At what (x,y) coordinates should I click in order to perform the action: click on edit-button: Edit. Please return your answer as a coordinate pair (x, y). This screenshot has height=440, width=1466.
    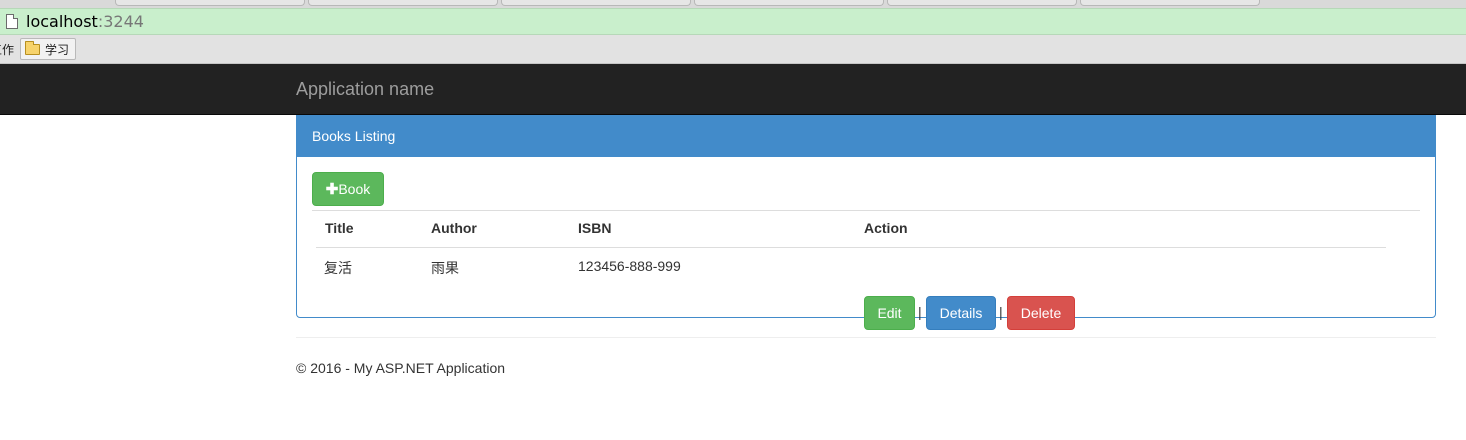
    Looking at the image, I should click on (889, 313).